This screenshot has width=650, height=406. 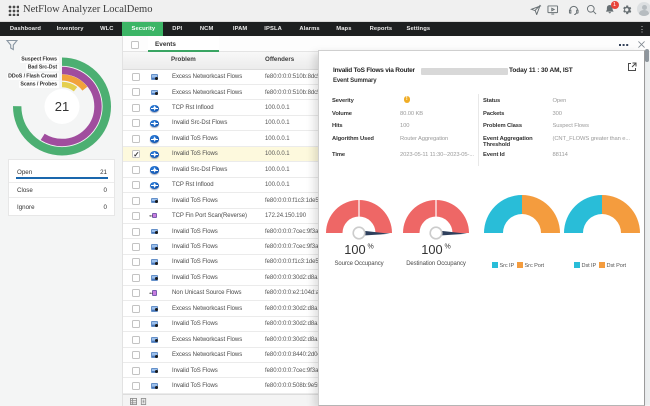 I want to click on svg-text: 21, so click(x=62, y=106).